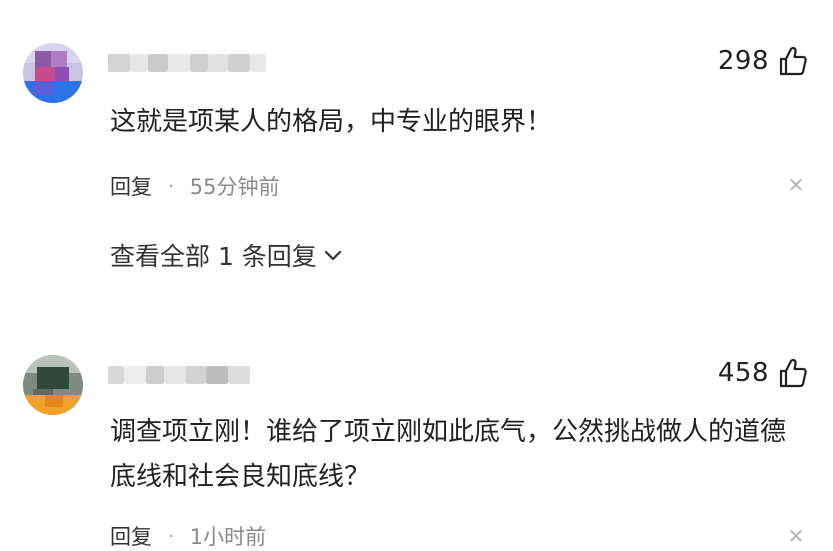 This screenshot has width=833, height=551. Describe the element at coordinates (213, 256) in the screenshot. I see `expand-replies-label: 查看全部 1 条回复` at that location.